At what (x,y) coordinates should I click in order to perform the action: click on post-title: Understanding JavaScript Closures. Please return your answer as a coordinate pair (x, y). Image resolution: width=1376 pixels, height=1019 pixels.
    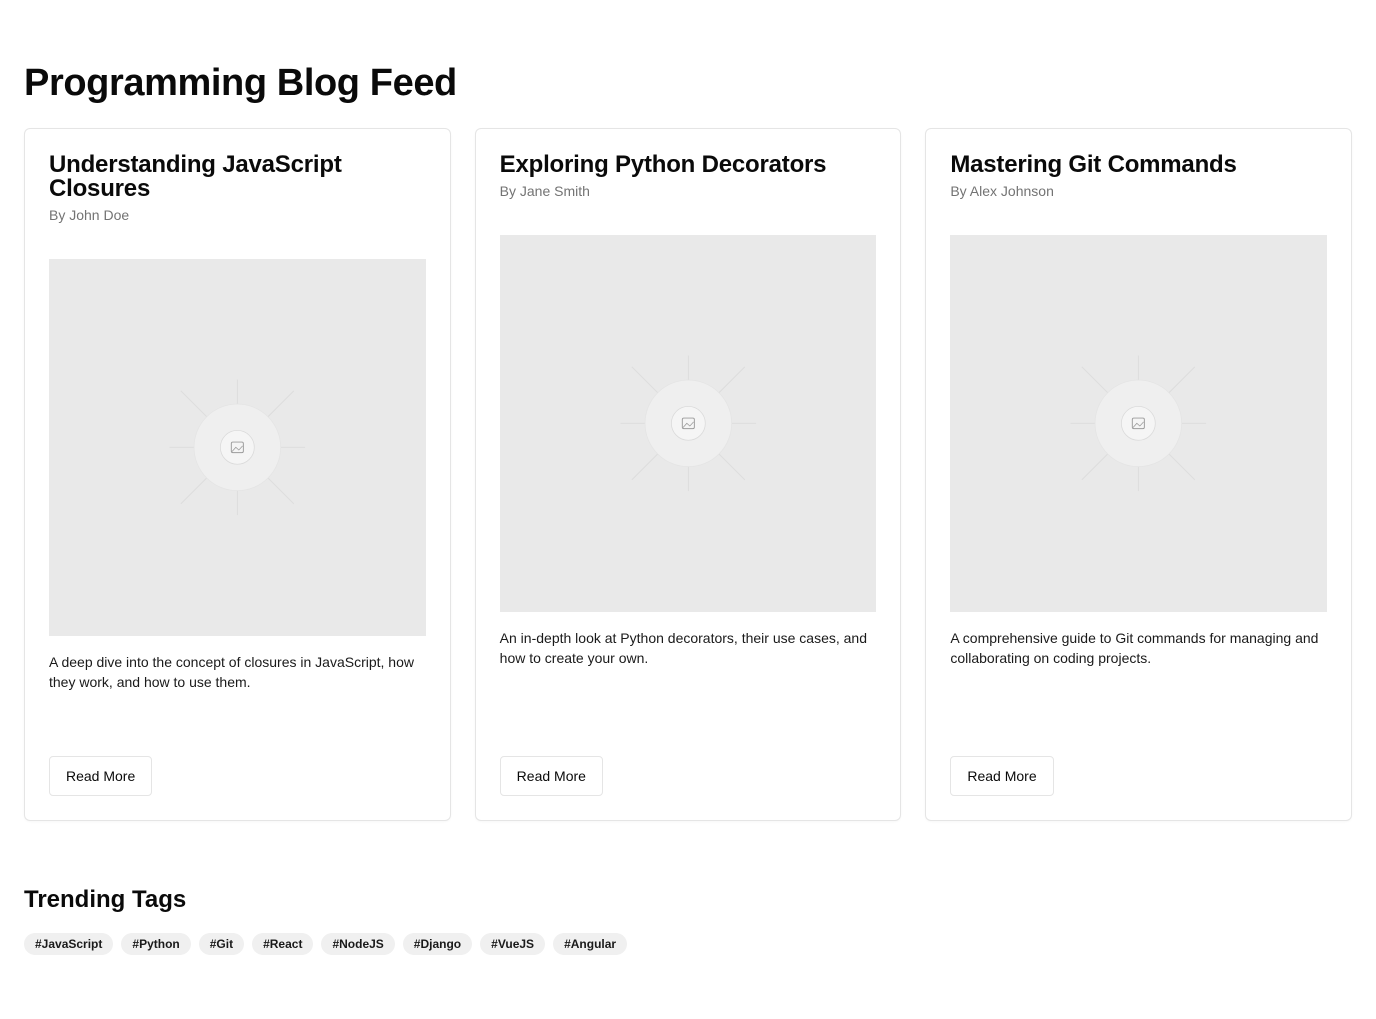
    Looking at the image, I should click on (237, 177).